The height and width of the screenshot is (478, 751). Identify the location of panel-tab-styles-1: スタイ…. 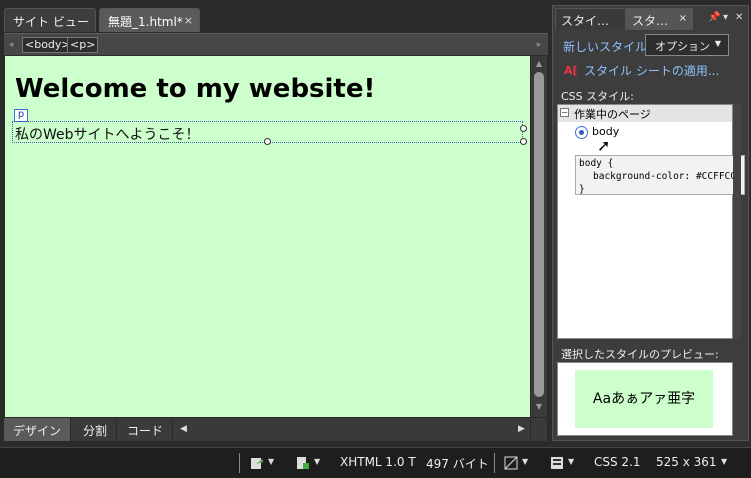
(590, 19).